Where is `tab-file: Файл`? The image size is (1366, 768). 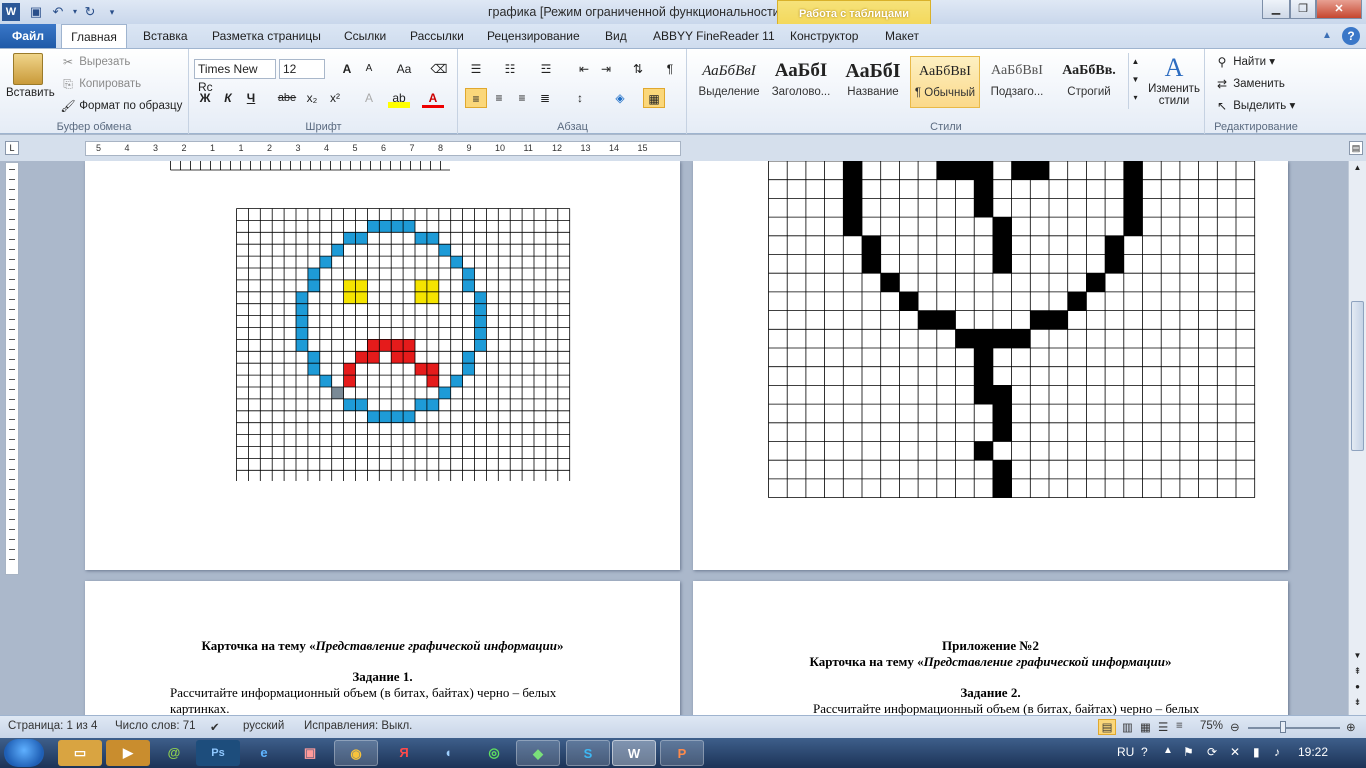
tab-file: Файл is located at coordinates (28, 36).